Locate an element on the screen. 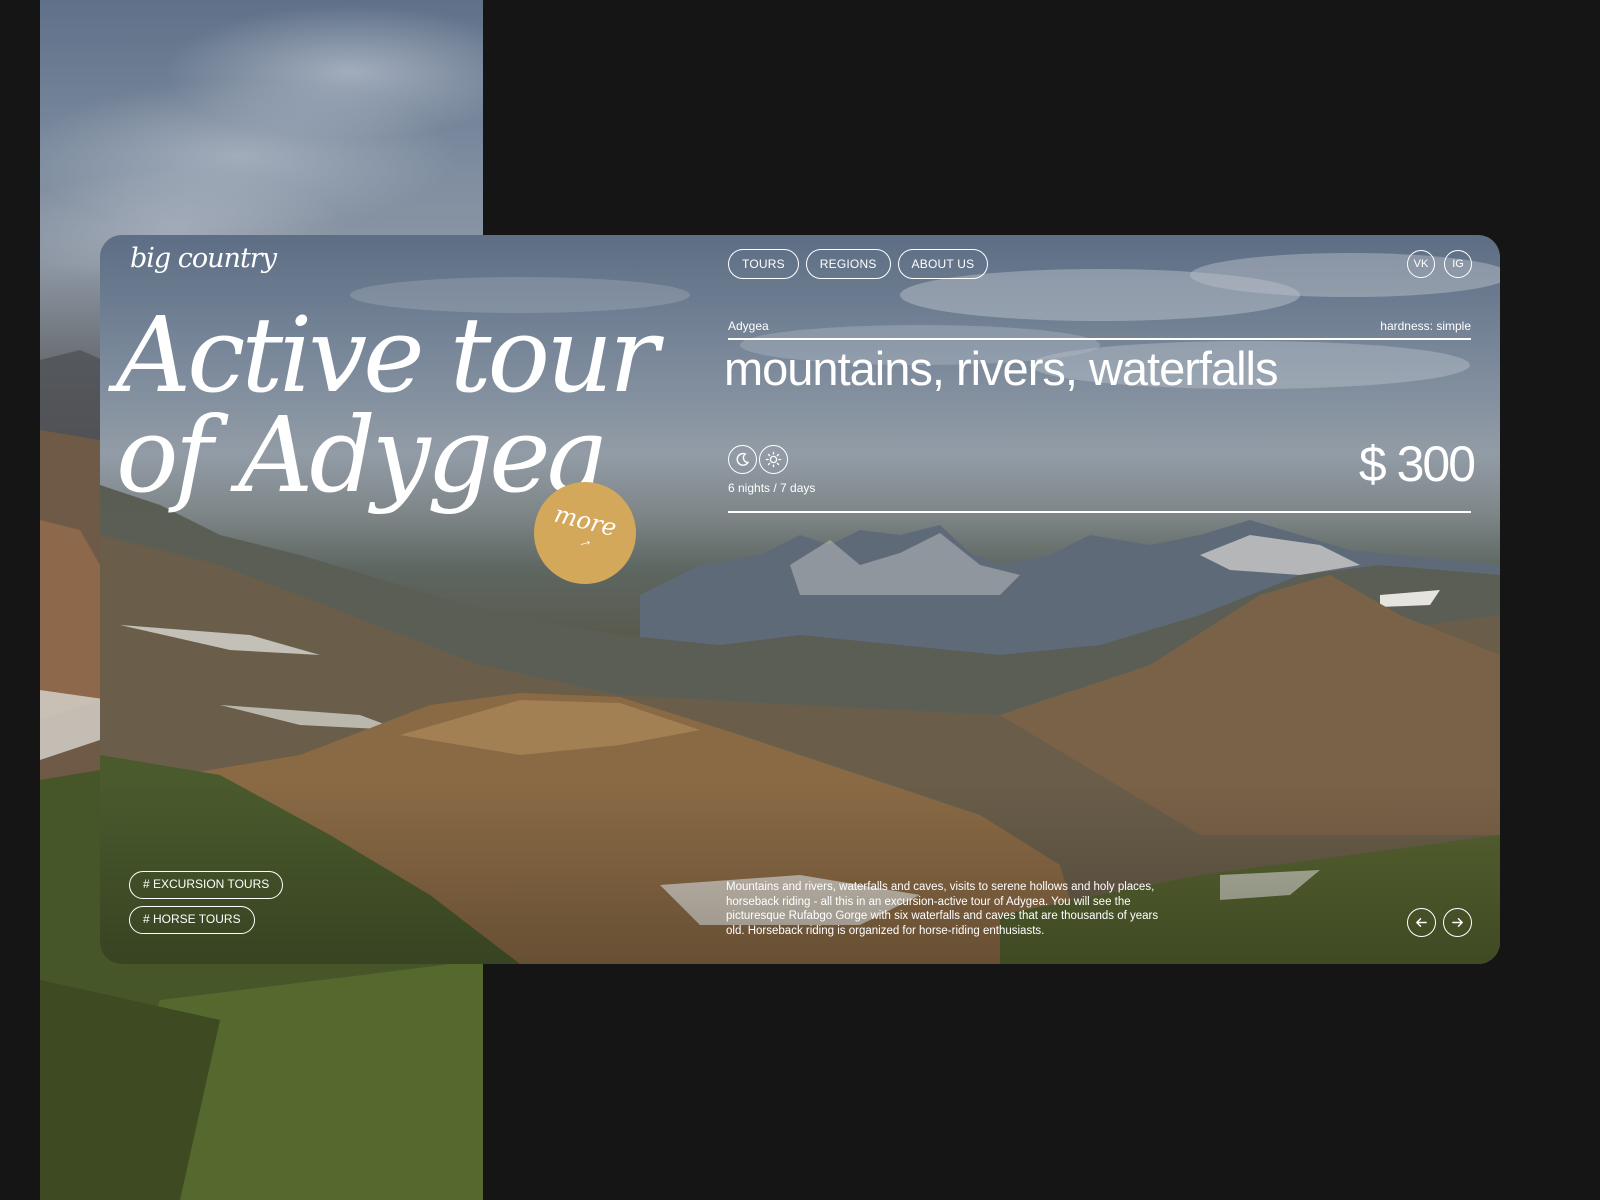  main-nav: TOURS REGIONS ABOUT US is located at coordinates (858, 264).